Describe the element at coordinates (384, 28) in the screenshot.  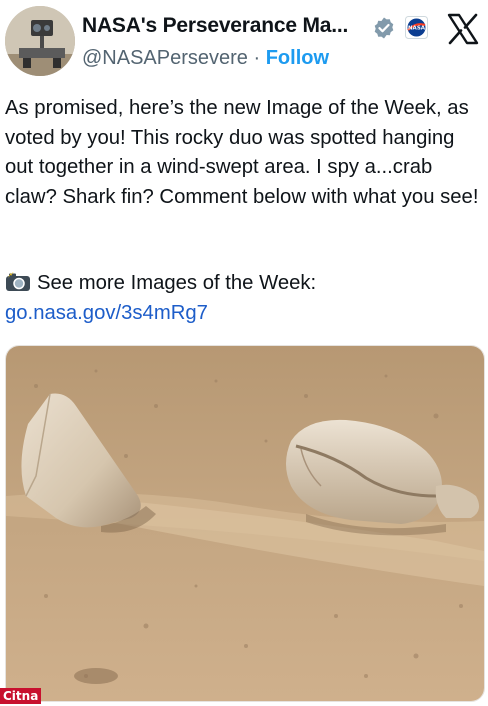
I see `verified-badge-icon` at that location.